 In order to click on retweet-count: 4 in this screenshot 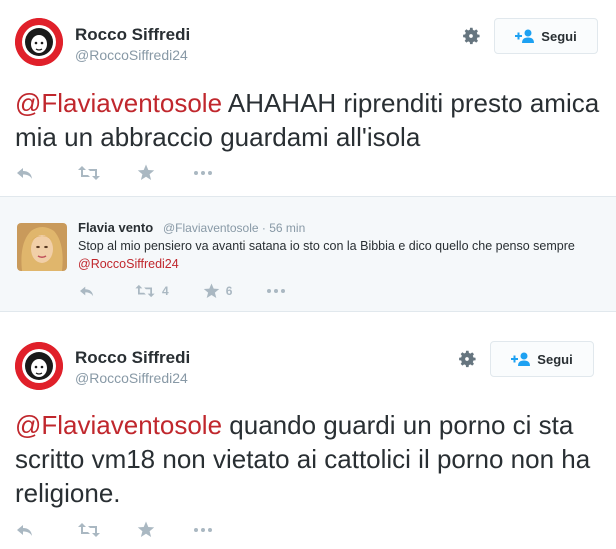, I will do `click(165, 291)`.